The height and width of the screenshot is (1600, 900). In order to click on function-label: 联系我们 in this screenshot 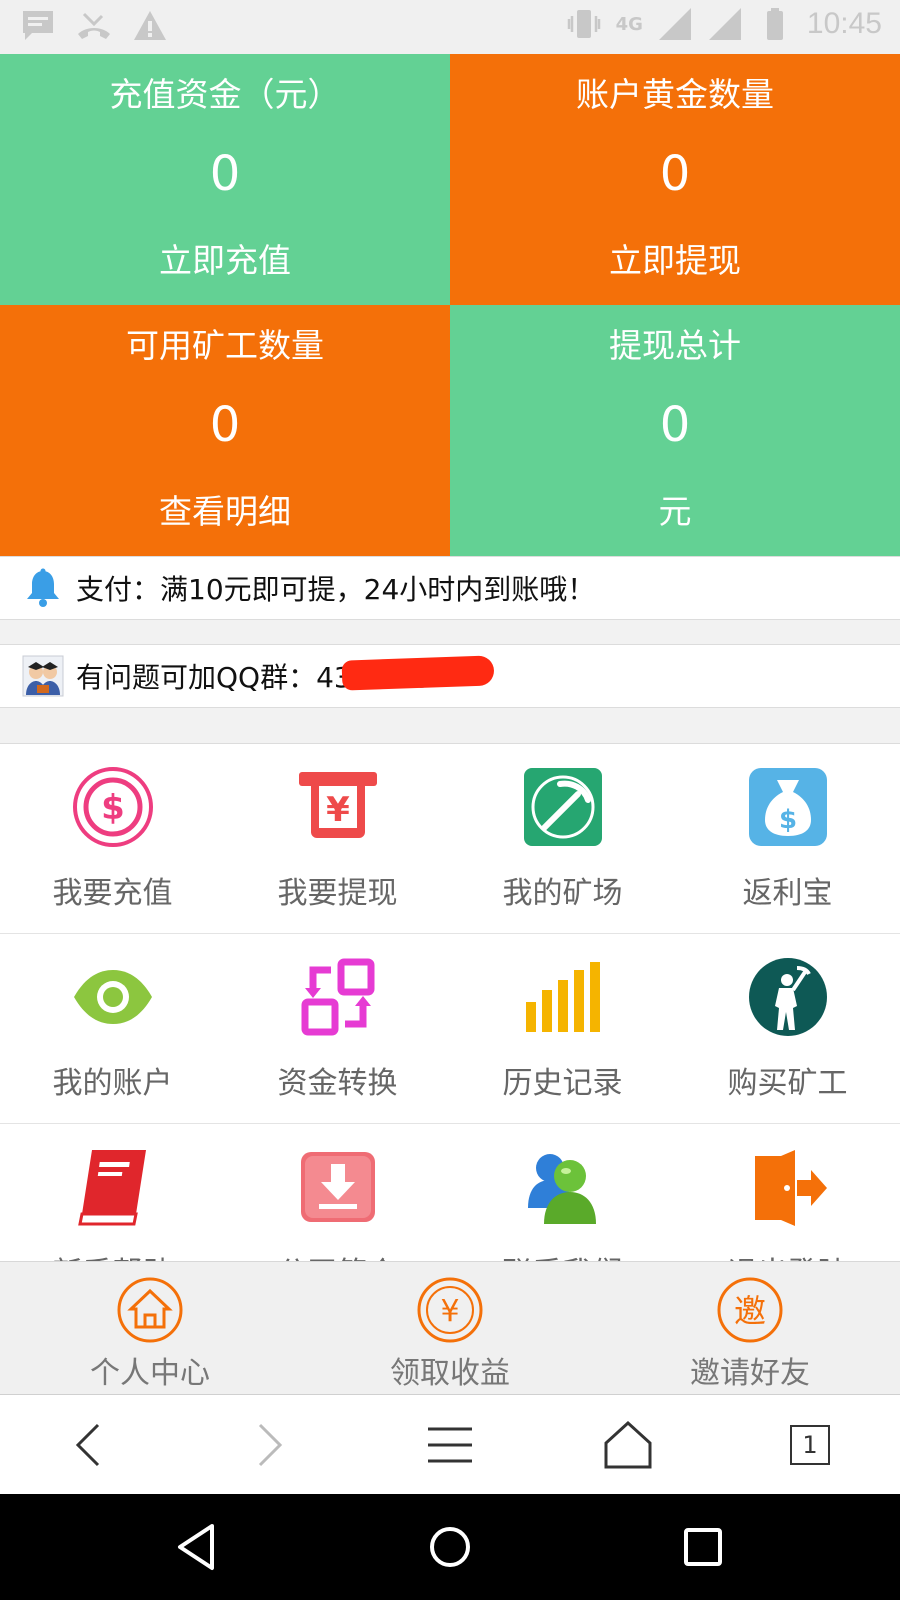, I will do `click(562, 1254)`.